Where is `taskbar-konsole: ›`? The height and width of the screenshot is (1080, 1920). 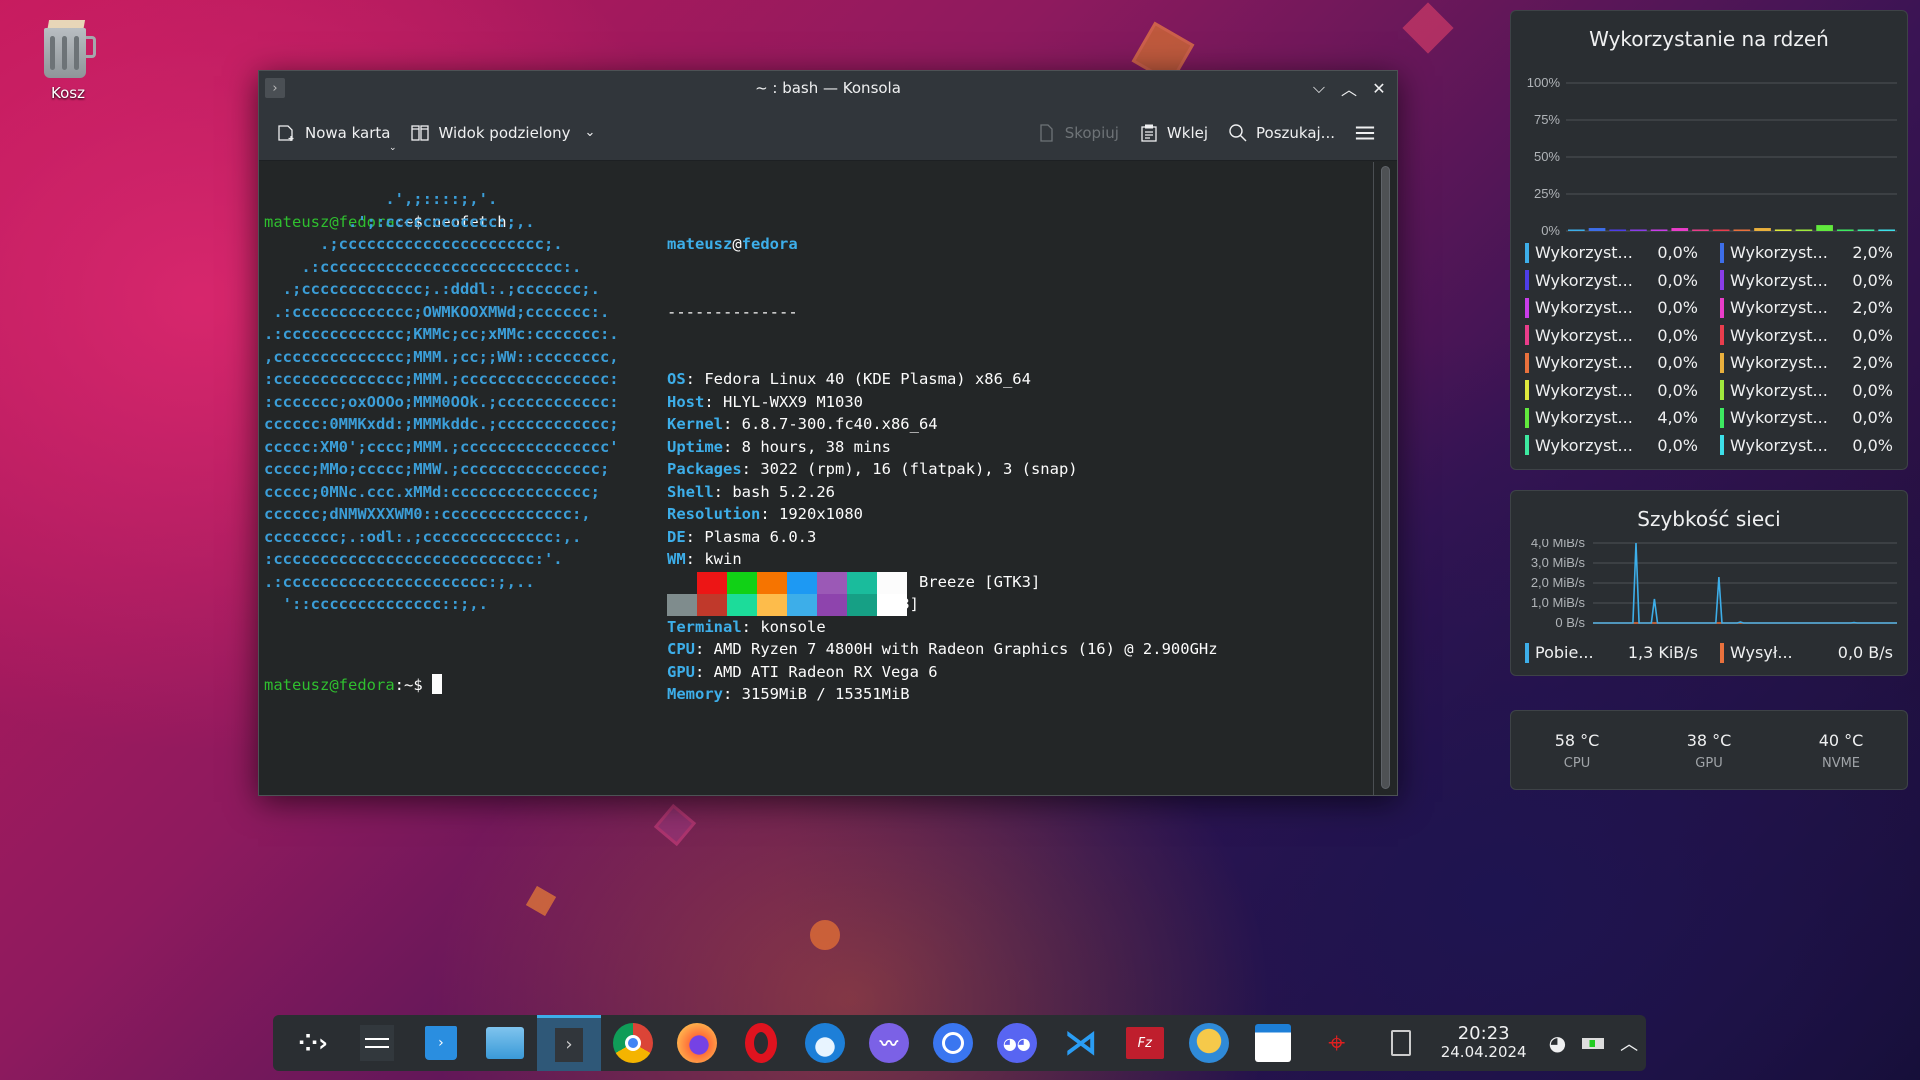
taskbar-konsole: › is located at coordinates (568, 1043).